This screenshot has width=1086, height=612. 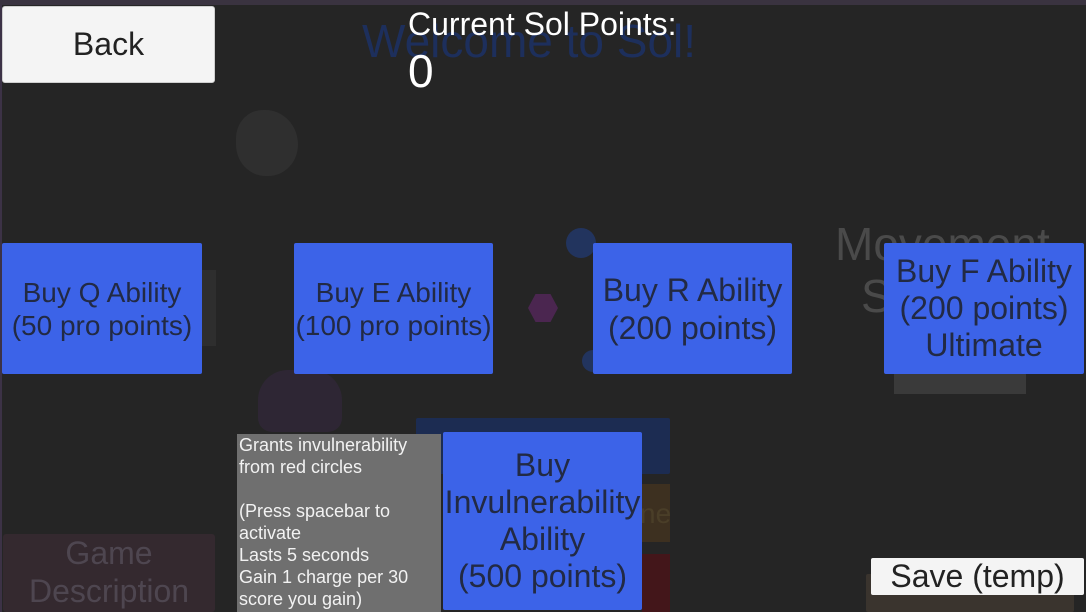 What do you see at coordinates (581, 243) in the screenshot?
I see `background-blue-circle` at bounding box center [581, 243].